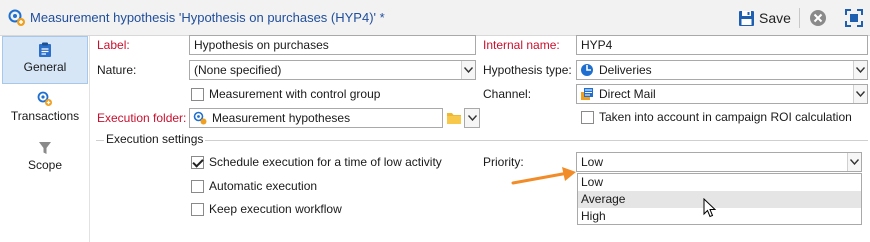 This screenshot has height=242, width=870. I want to click on hypothesis-type-select: Deliveries, so click(722, 70).